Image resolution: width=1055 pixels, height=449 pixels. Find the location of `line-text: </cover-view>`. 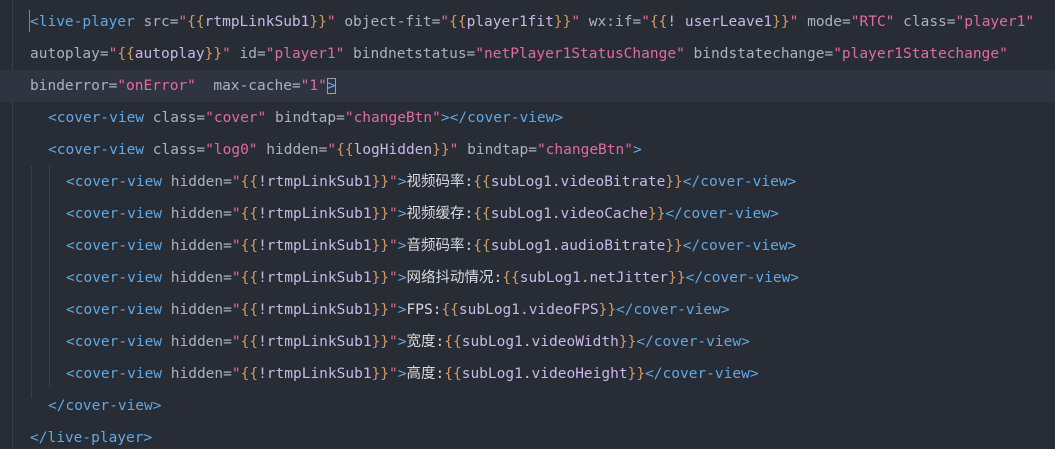

line-text: </cover-view> is located at coordinates (105, 406).